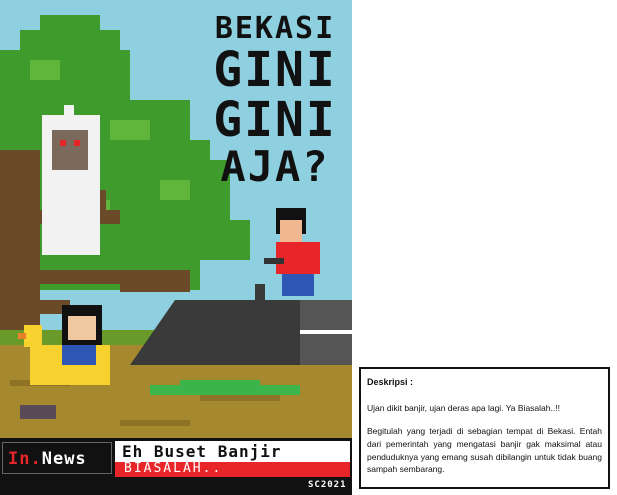 The width and height of the screenshot is (617, 495). What do you see at coordinates (390, 382) in the screenshot?
I see `description-label: Deskripsi :` at bounding box center [390, 382].